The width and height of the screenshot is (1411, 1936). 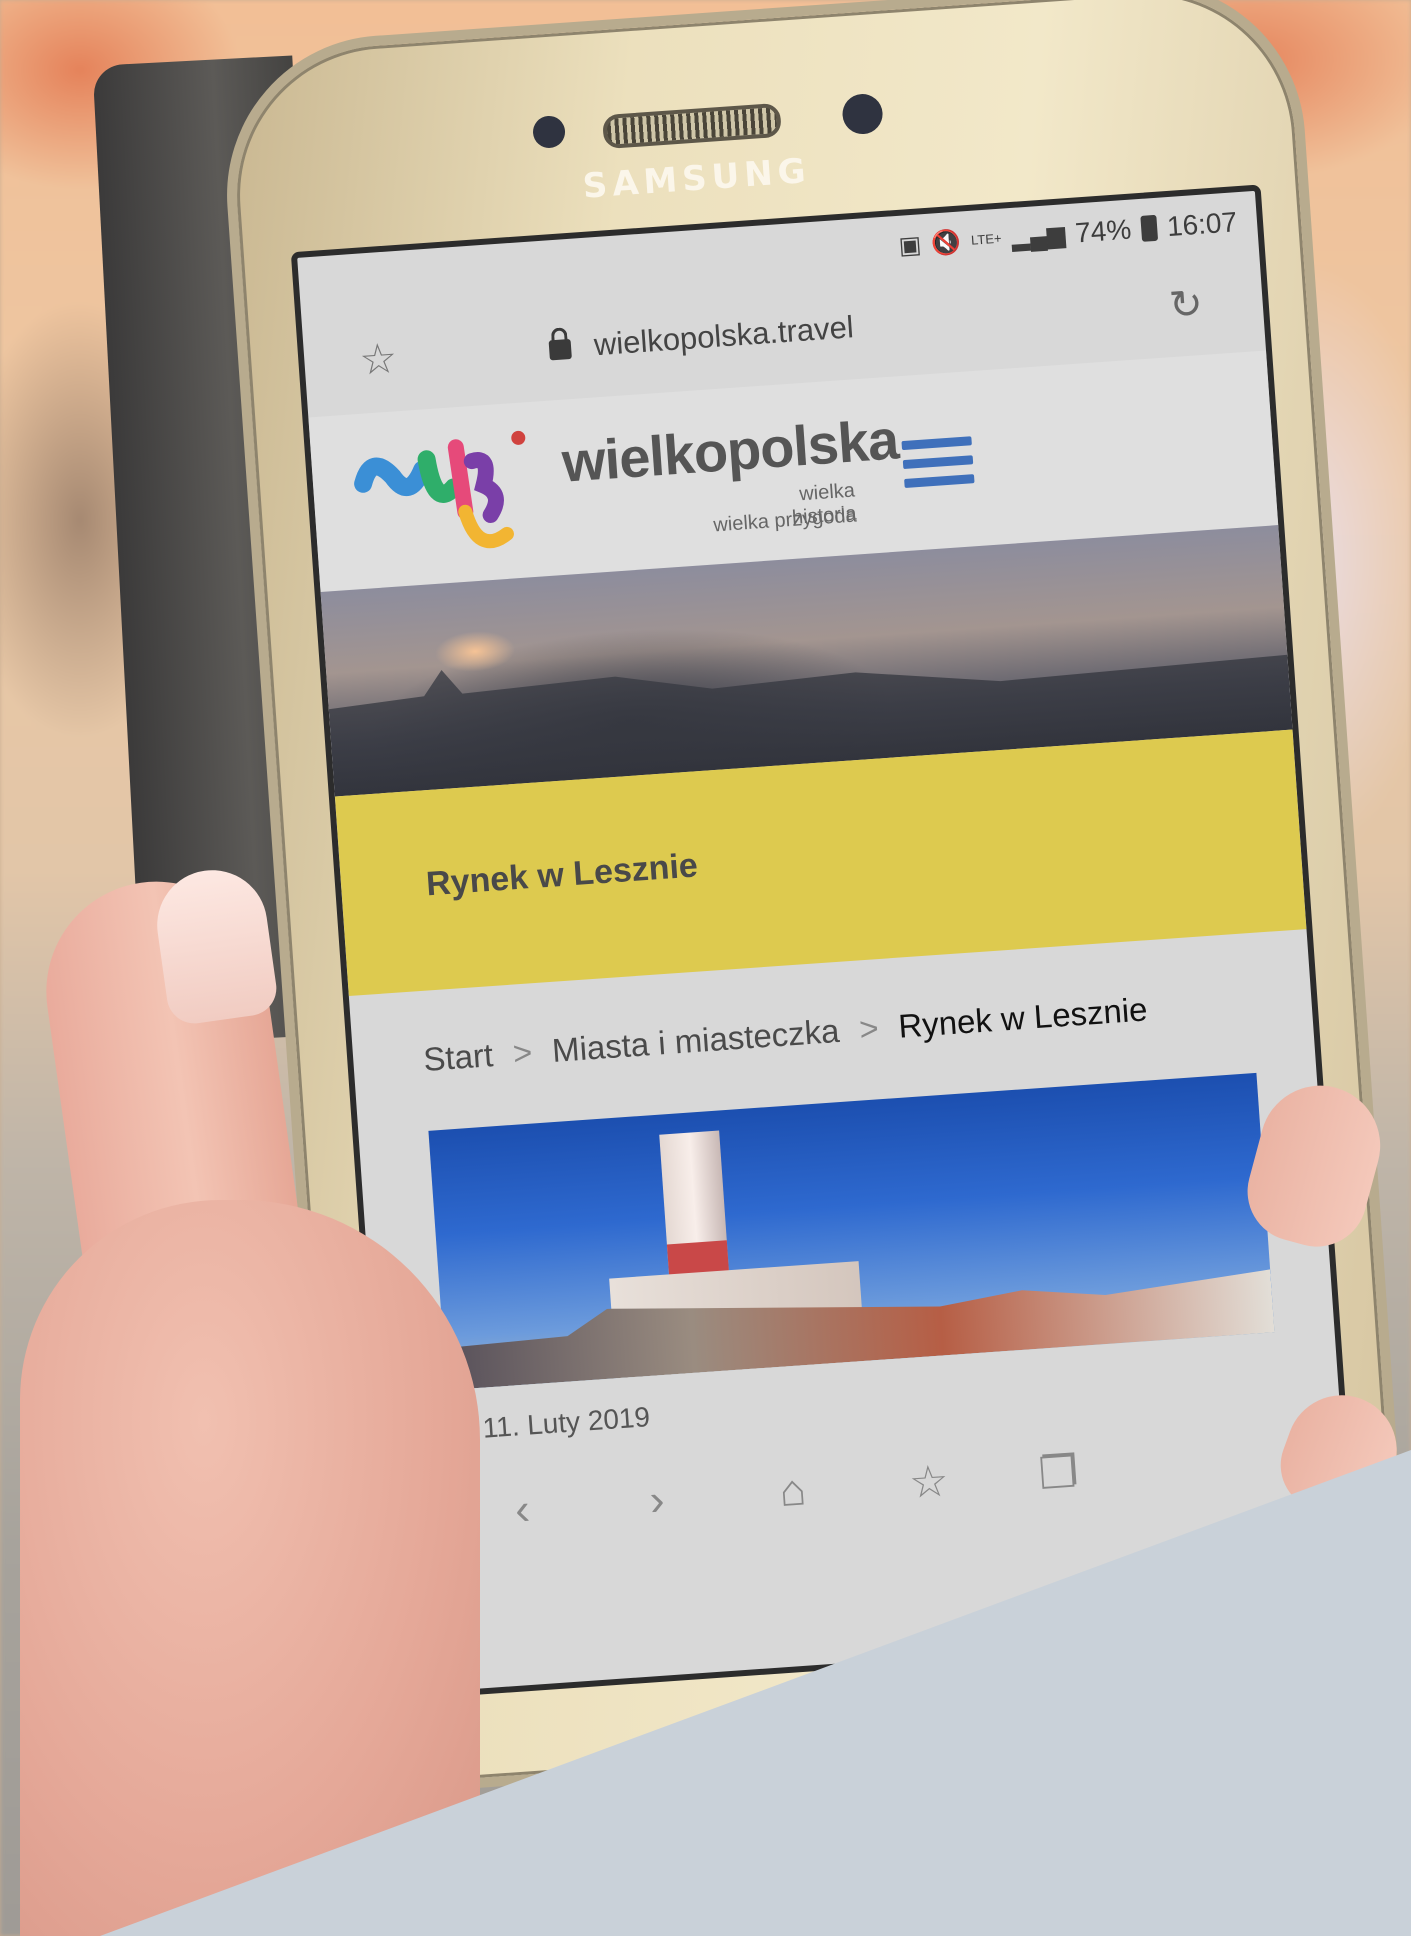 What do you see at coordinates (1038, 236) in the screenshot?
I see `signal-icon: ▂▄▆` at bounding box center [1038, 236].